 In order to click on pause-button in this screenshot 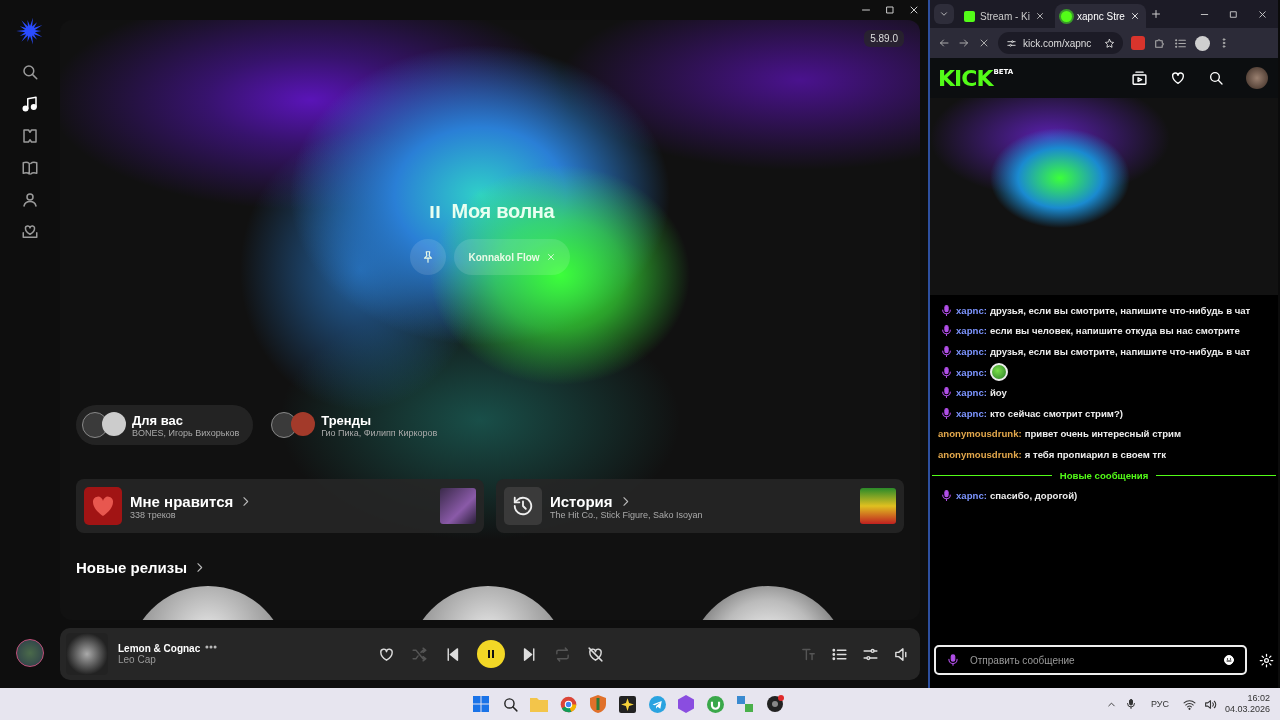, I will do `click(491, 654)`.